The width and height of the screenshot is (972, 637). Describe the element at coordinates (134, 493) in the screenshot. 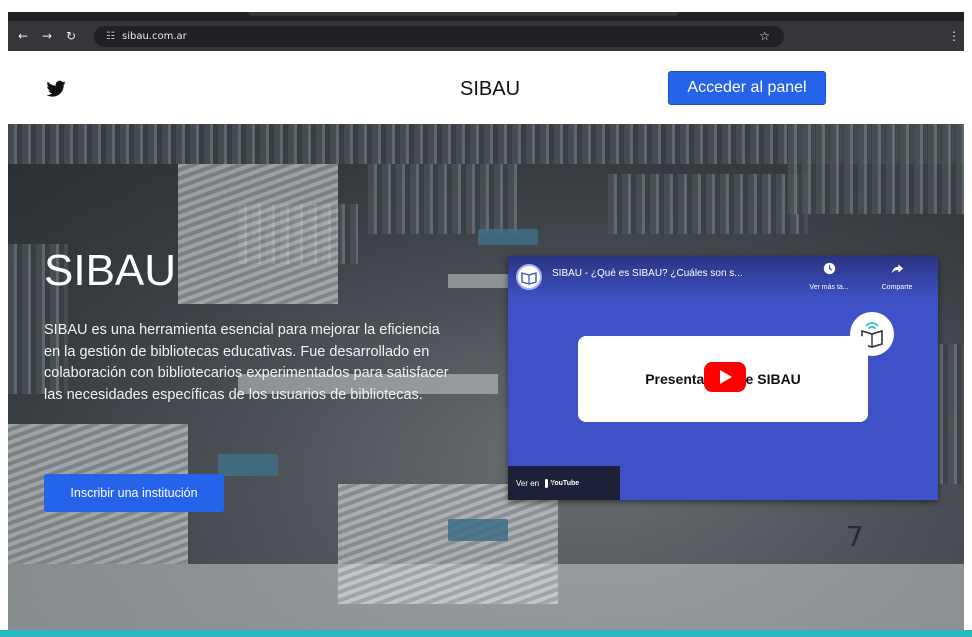

I see `register-institution-button: Inscribir una institución` at that location.